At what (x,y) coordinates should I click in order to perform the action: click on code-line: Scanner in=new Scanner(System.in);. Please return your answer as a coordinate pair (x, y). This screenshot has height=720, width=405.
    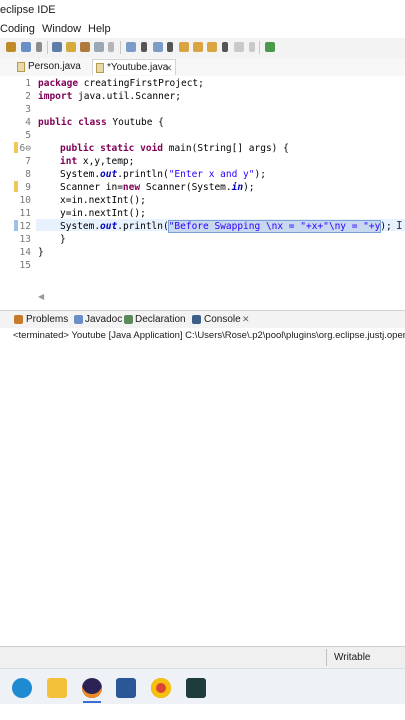
    Looking at the image, I should click on (157, 187).